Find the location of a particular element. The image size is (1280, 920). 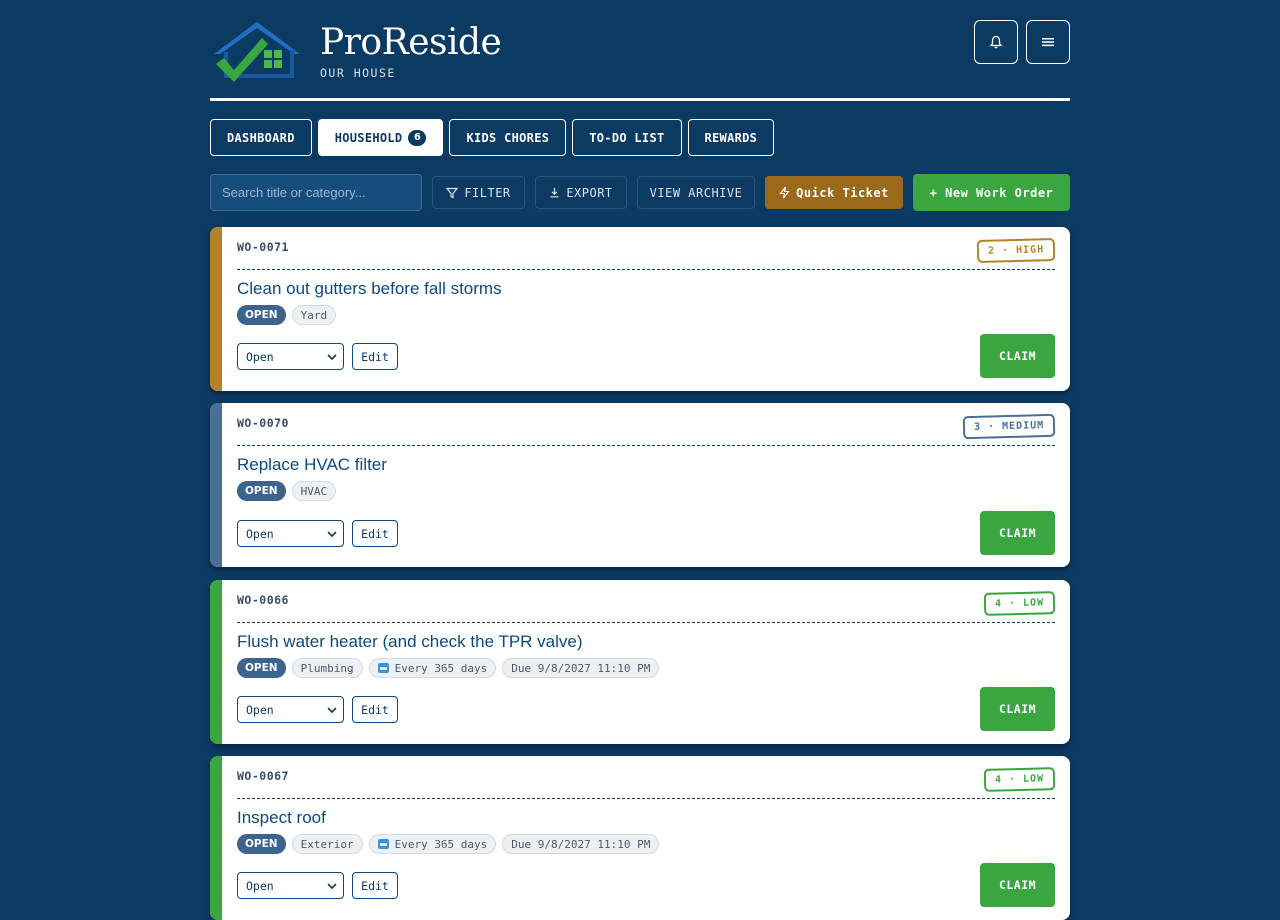

tab-label: TO-DO LIST is located at coordinates (627, 137).